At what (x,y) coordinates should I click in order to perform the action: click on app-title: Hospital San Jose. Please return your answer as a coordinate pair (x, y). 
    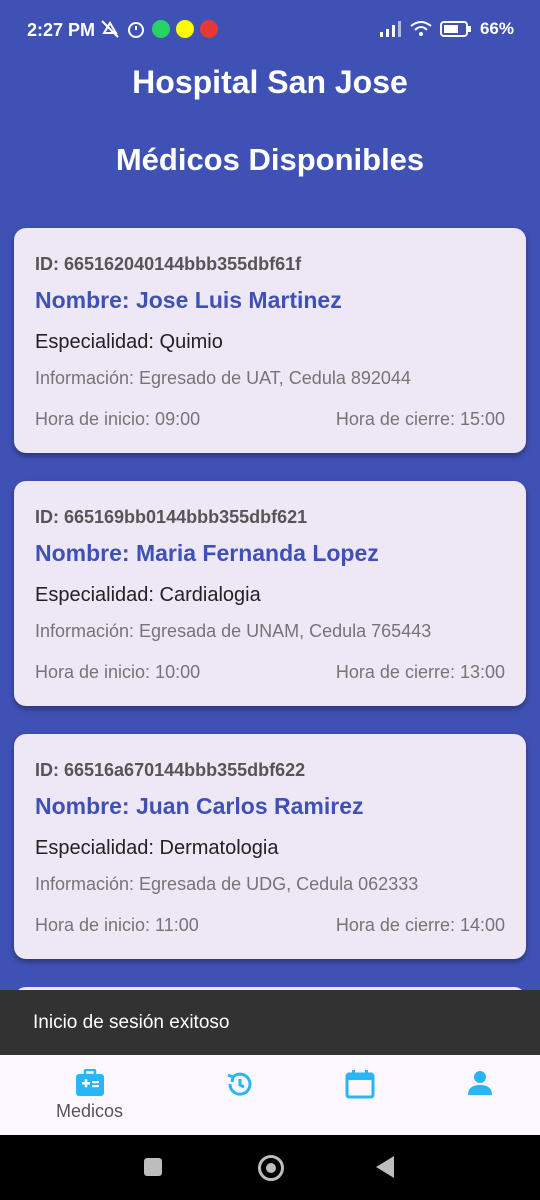
    Looking at the image, I should click on (270, 82).